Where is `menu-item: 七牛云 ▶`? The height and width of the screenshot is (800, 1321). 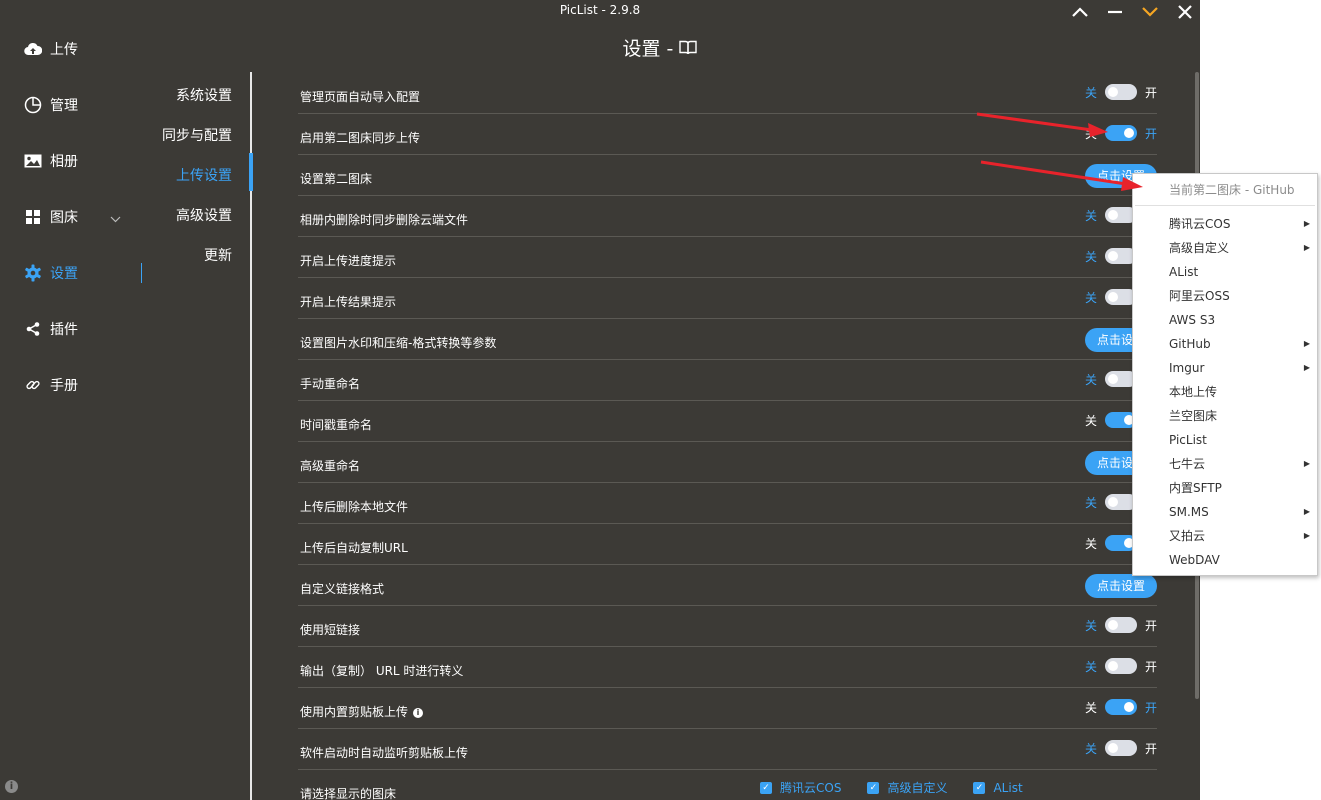
menu-item: 七牛云 ▶ is located at coordinates (1243, 464).